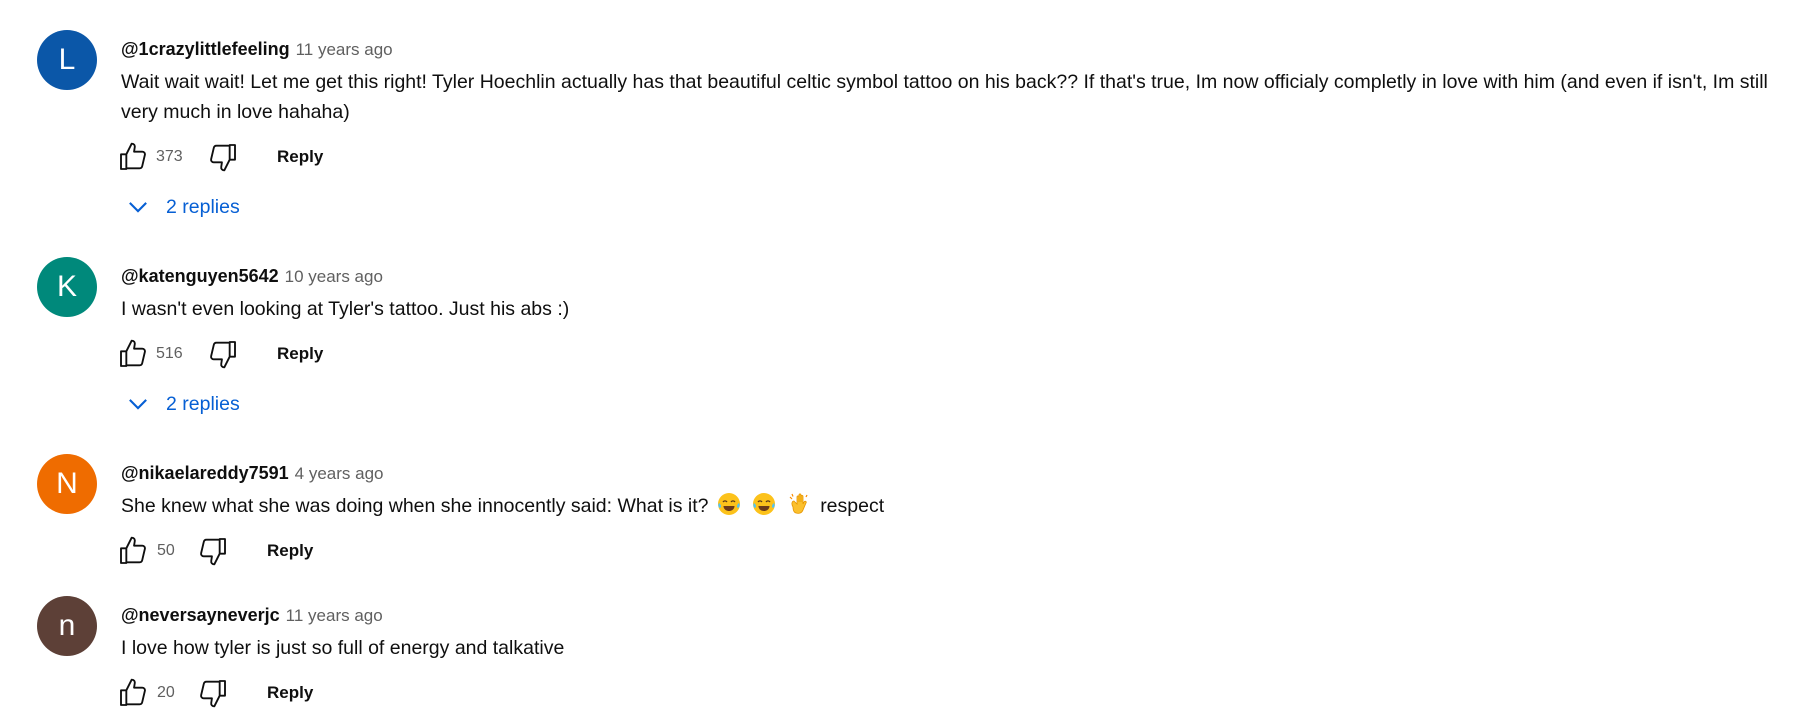 This screenshot has height=713, width=1818. What do you see at coordinates (852, 506) in the screenshot?
I see `comment-text-part: respect` at bounding box center [852, 506].